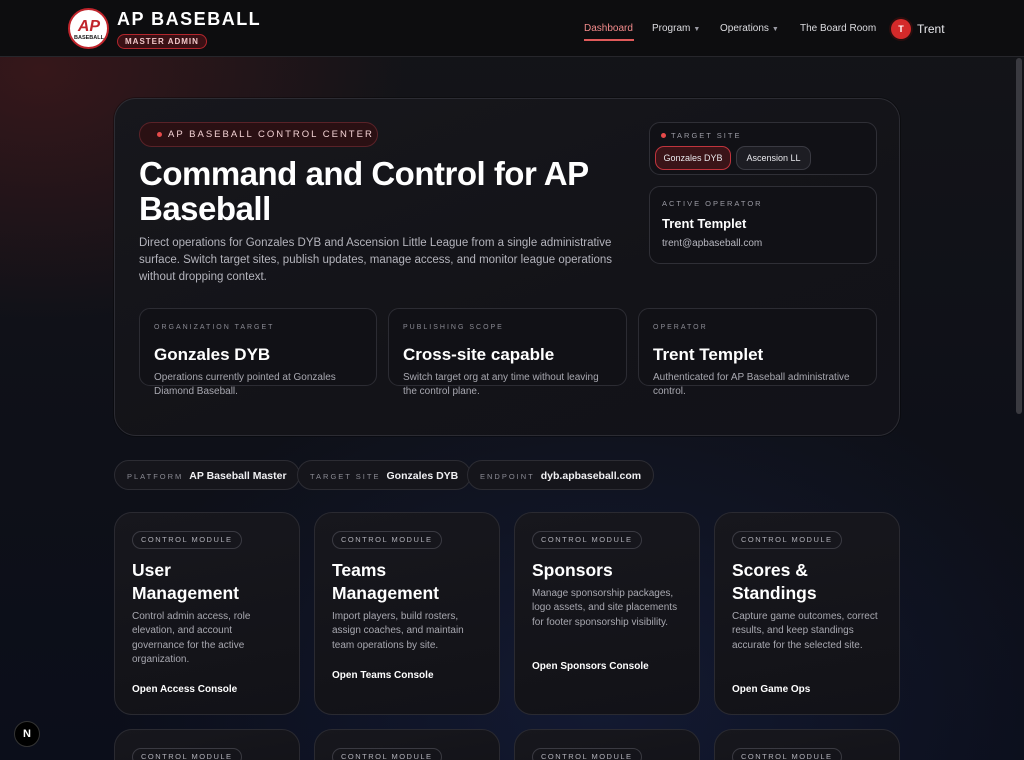 The width and height of the screenshot is (1024, 760). I want to click on meta-value: Gonzales DYB, so click(422, 476).